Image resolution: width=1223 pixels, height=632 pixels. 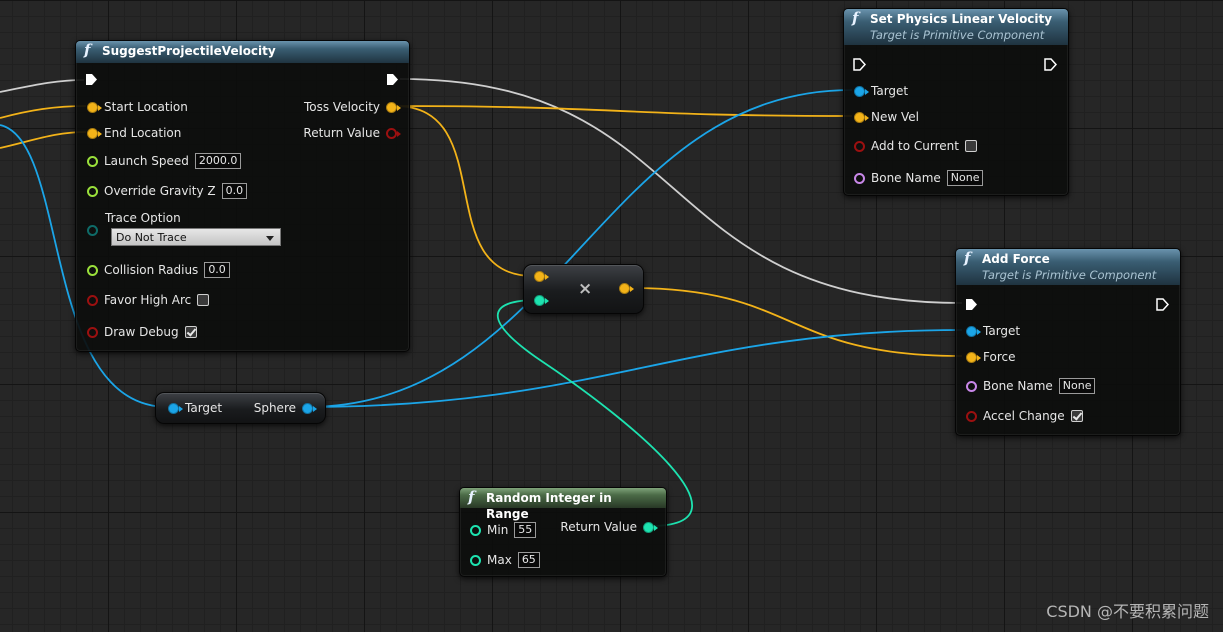 What do you see at coordinates (549, 506) in the screenshot?
I see `node-title: Random Integer in Range` at bounding box center [549, 506].